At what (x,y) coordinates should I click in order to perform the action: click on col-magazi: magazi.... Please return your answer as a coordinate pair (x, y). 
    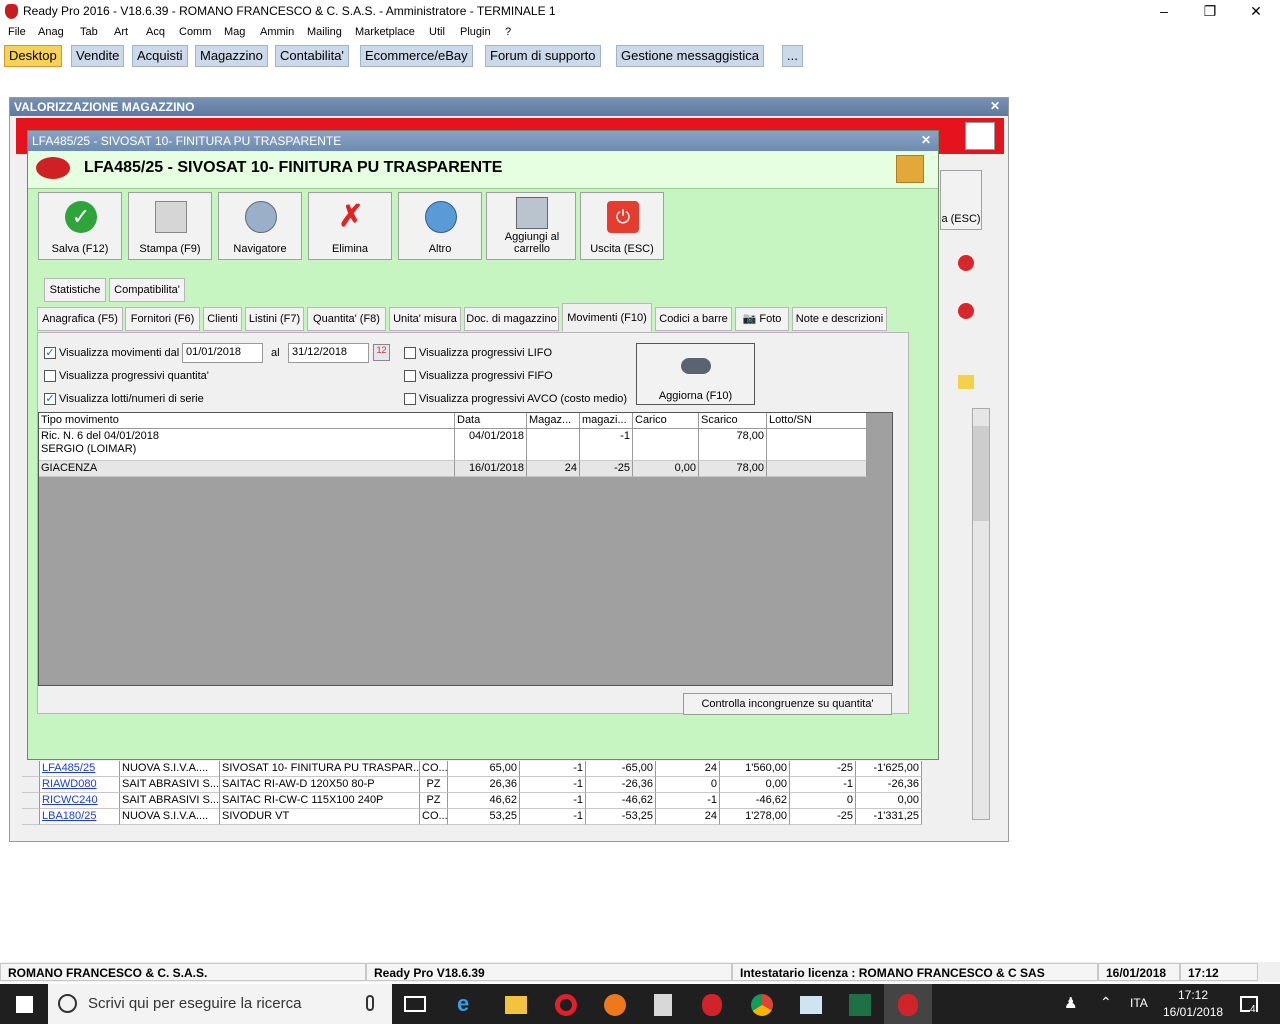
    Looking at the image, I should click on (606, 421).